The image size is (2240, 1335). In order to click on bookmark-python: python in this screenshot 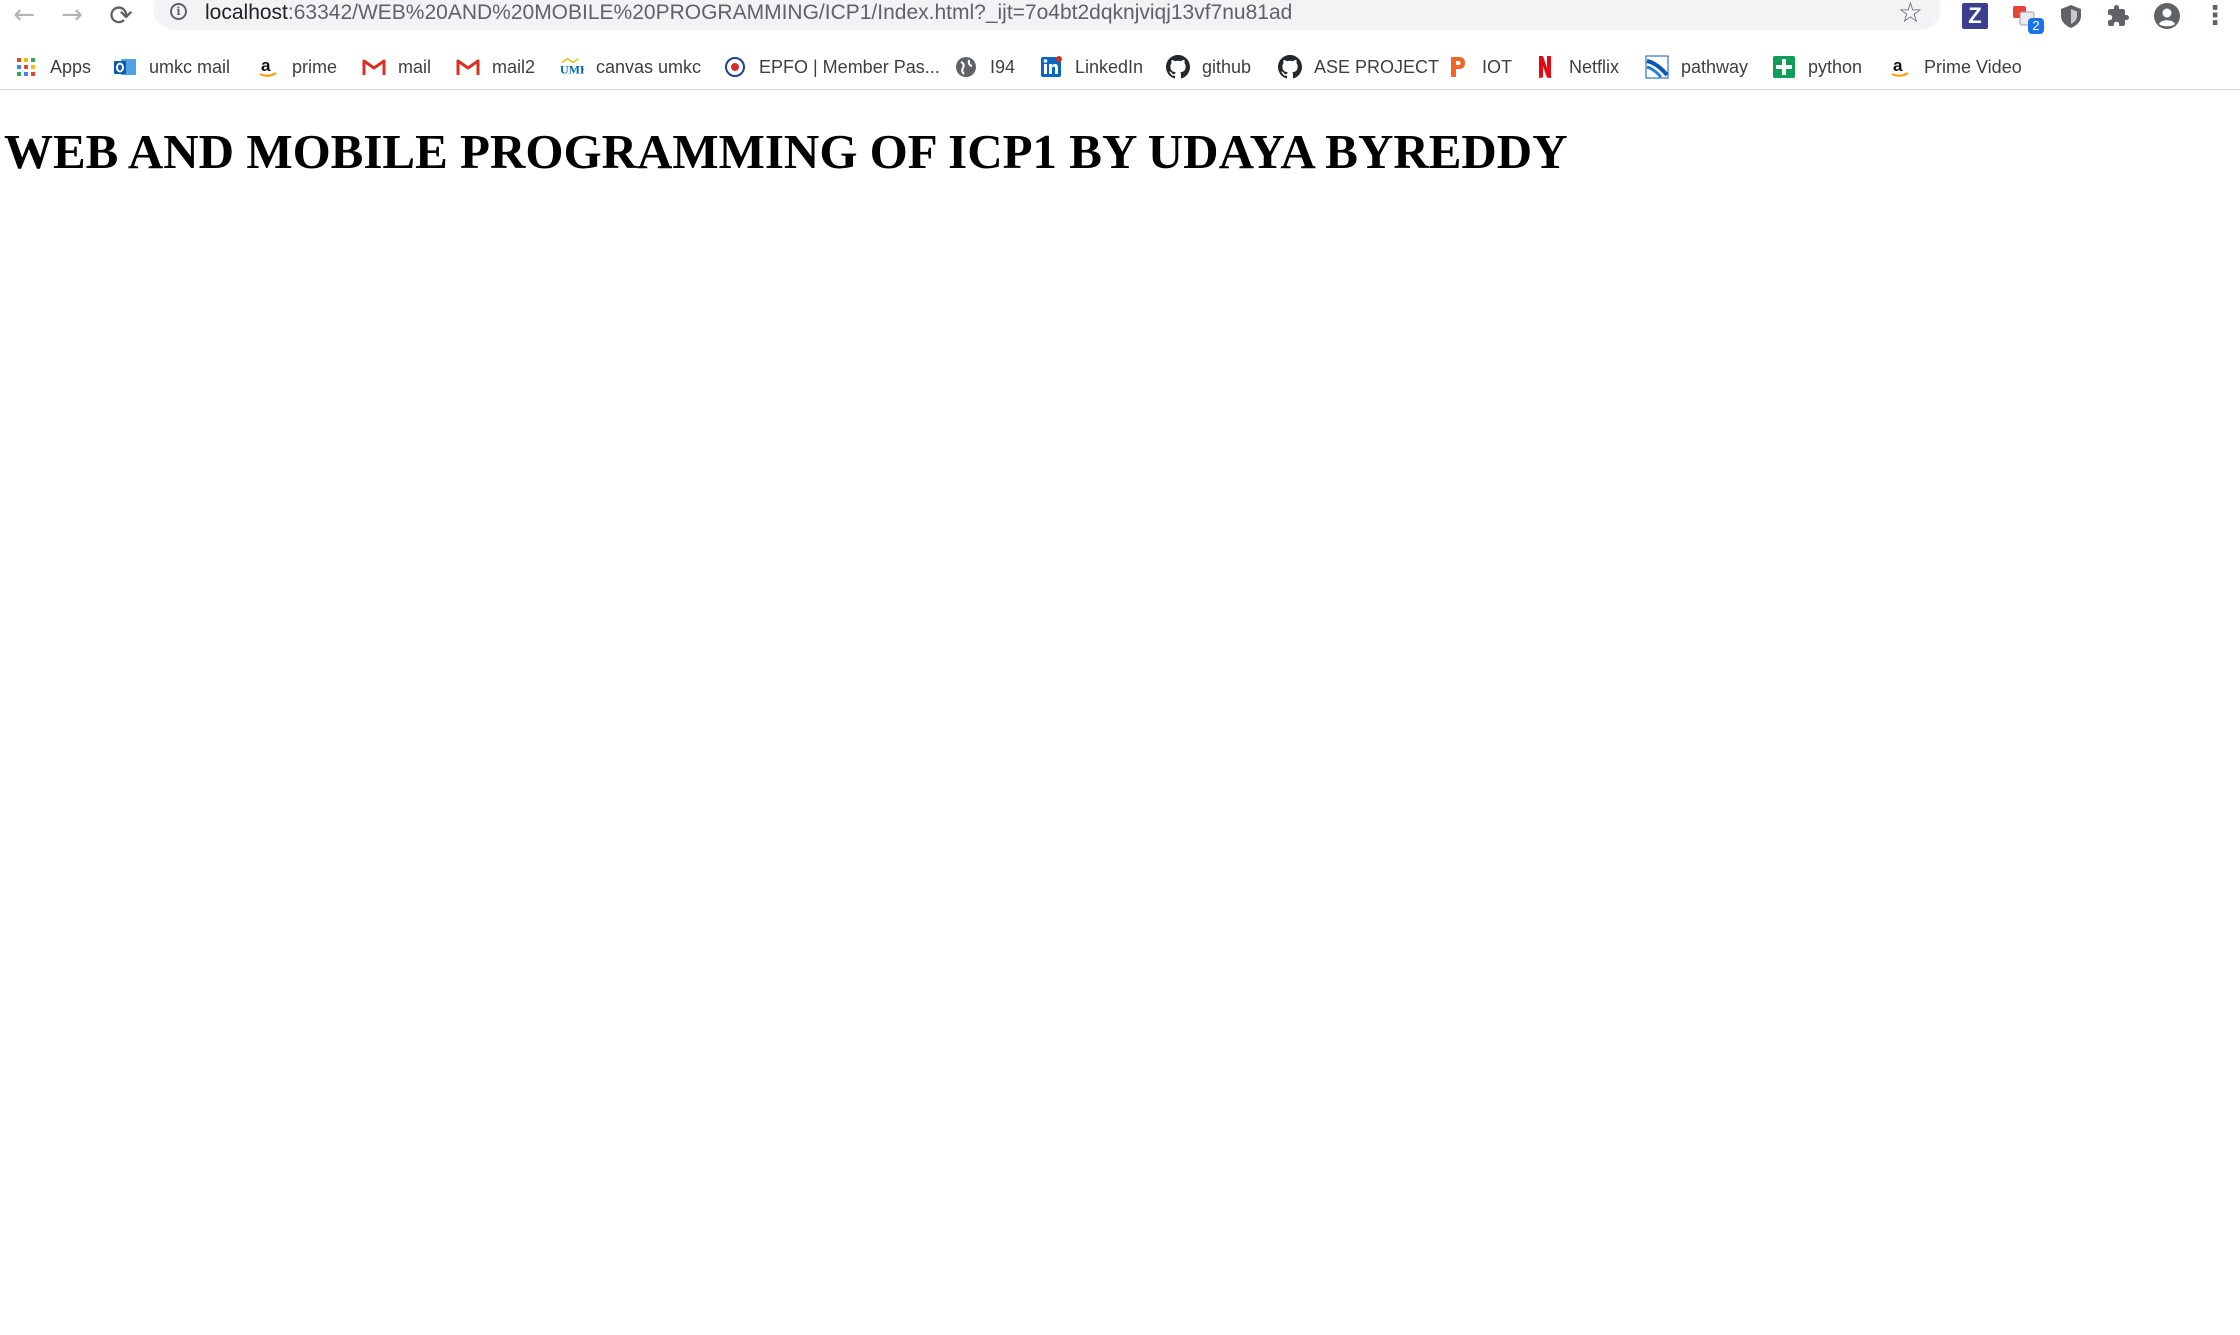, I will do `click(1817, 67)`.